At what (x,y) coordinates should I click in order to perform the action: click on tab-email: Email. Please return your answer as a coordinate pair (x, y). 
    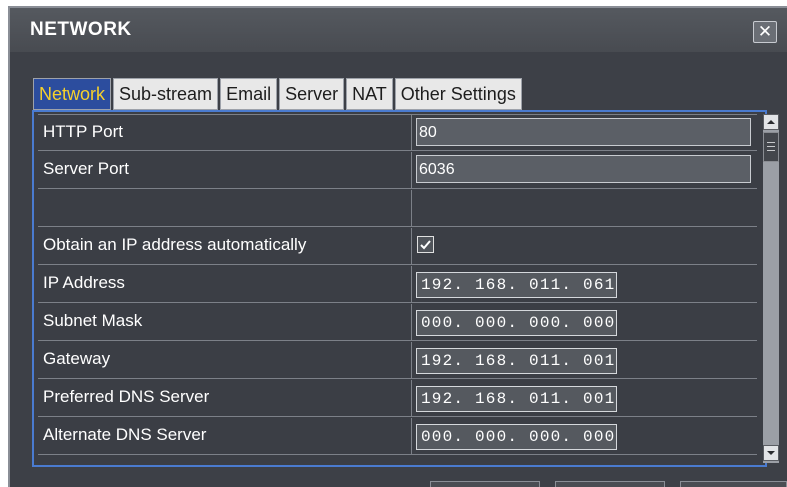
    Looking at the image, I should click on (249, 94).